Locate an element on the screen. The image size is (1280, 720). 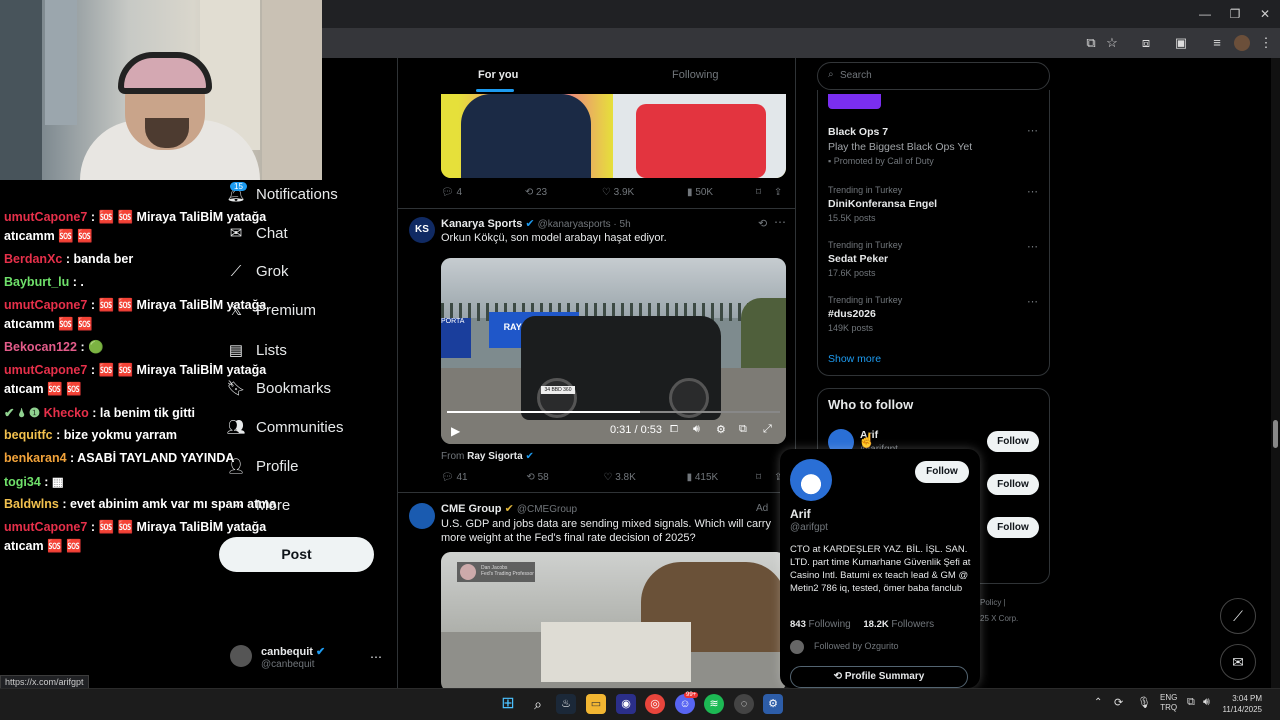
trend-name: #dus2026 is located at coordinates (852, 314).